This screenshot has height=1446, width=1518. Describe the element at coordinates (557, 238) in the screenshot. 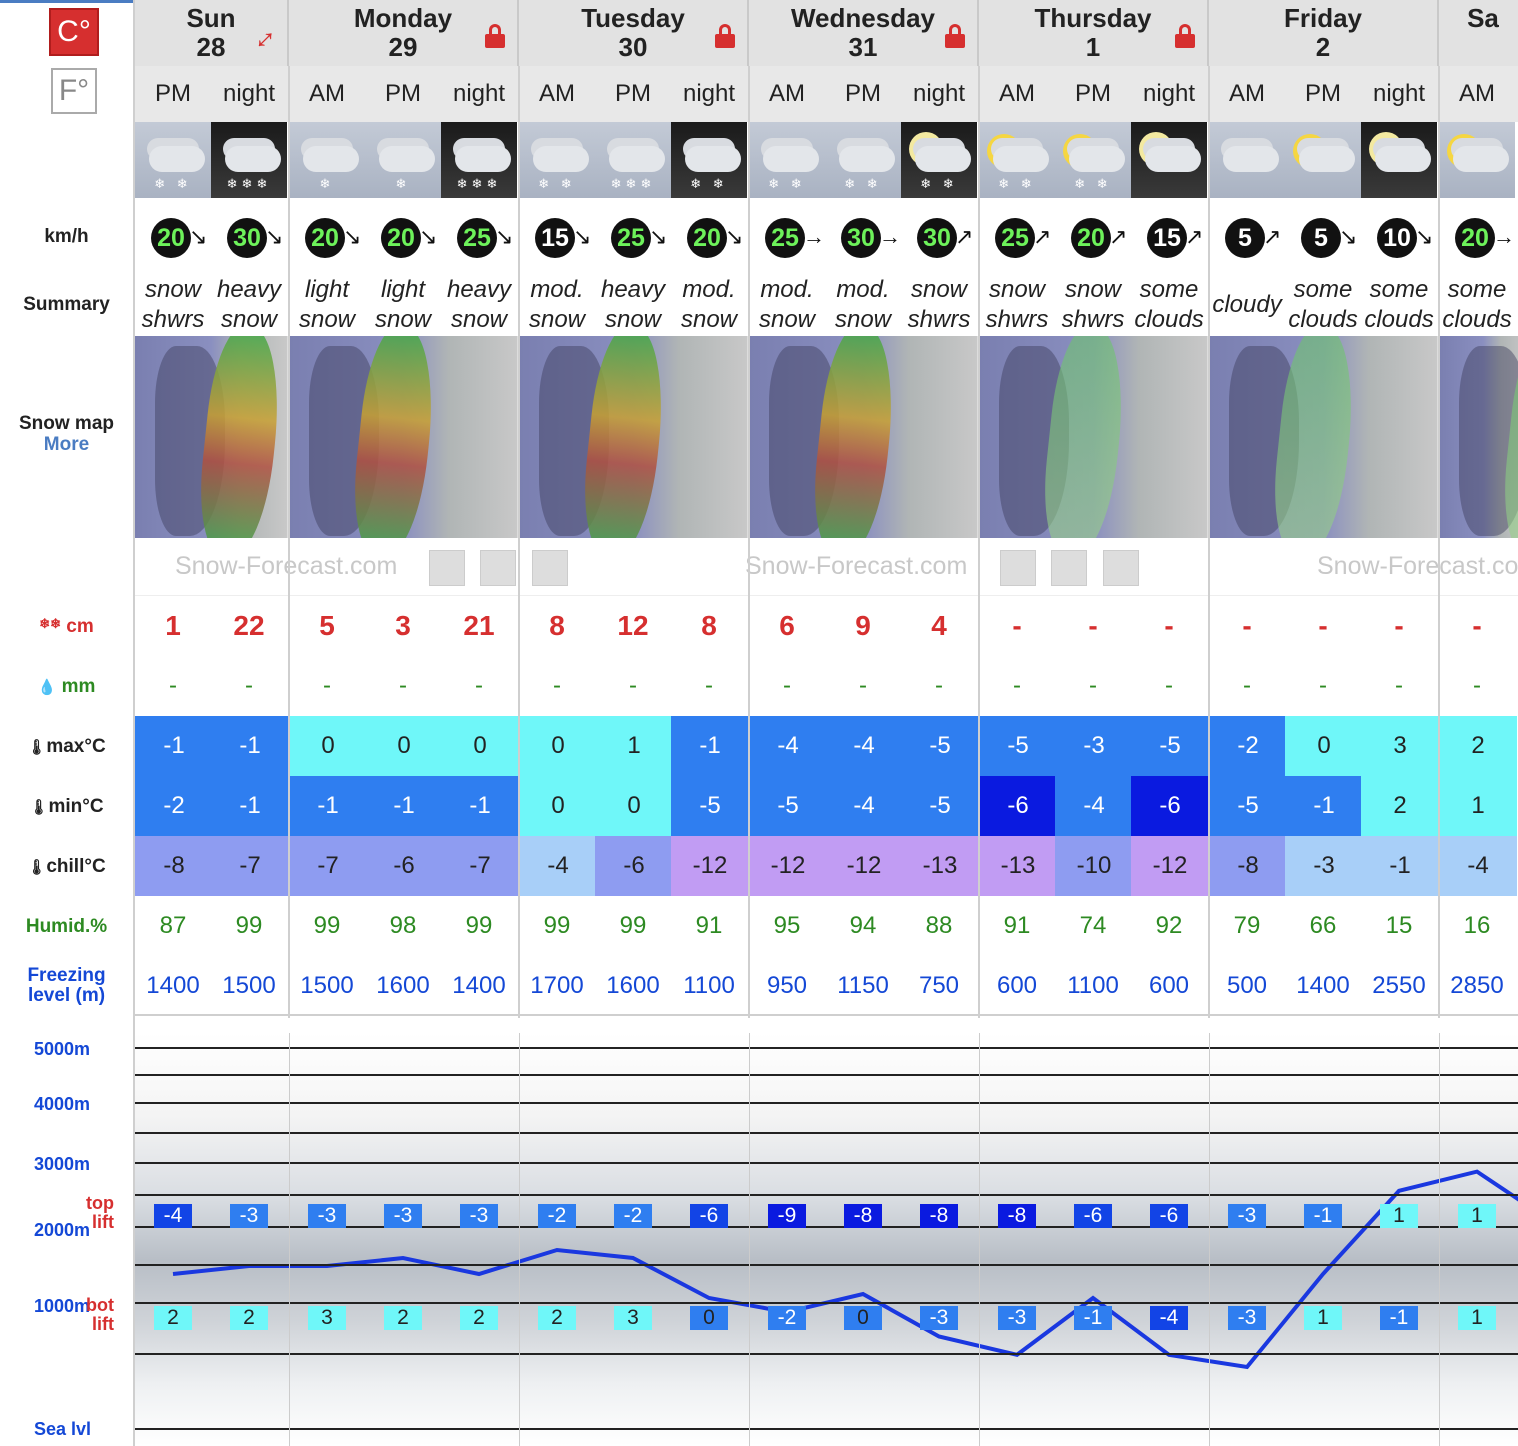

I see `wind-indicator: 15 ↘` at that location.